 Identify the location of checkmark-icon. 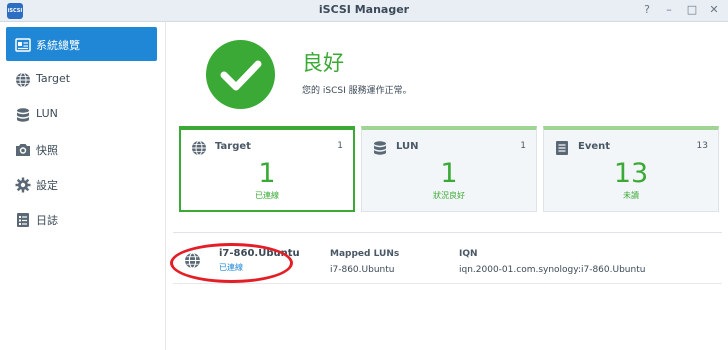
(241, 75).